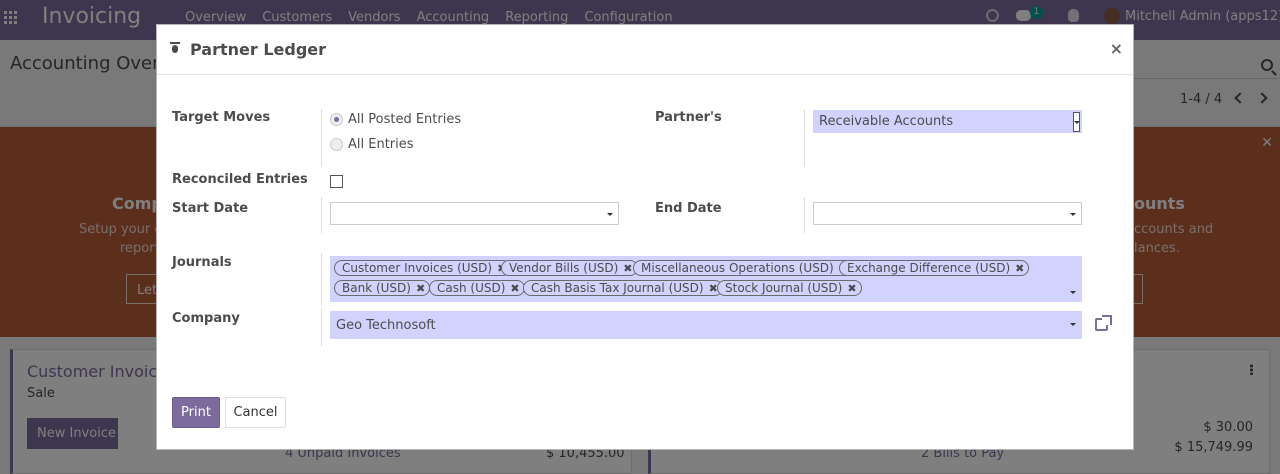  I want to click on partners-select: Receivable Accounts, so click(947, 121).